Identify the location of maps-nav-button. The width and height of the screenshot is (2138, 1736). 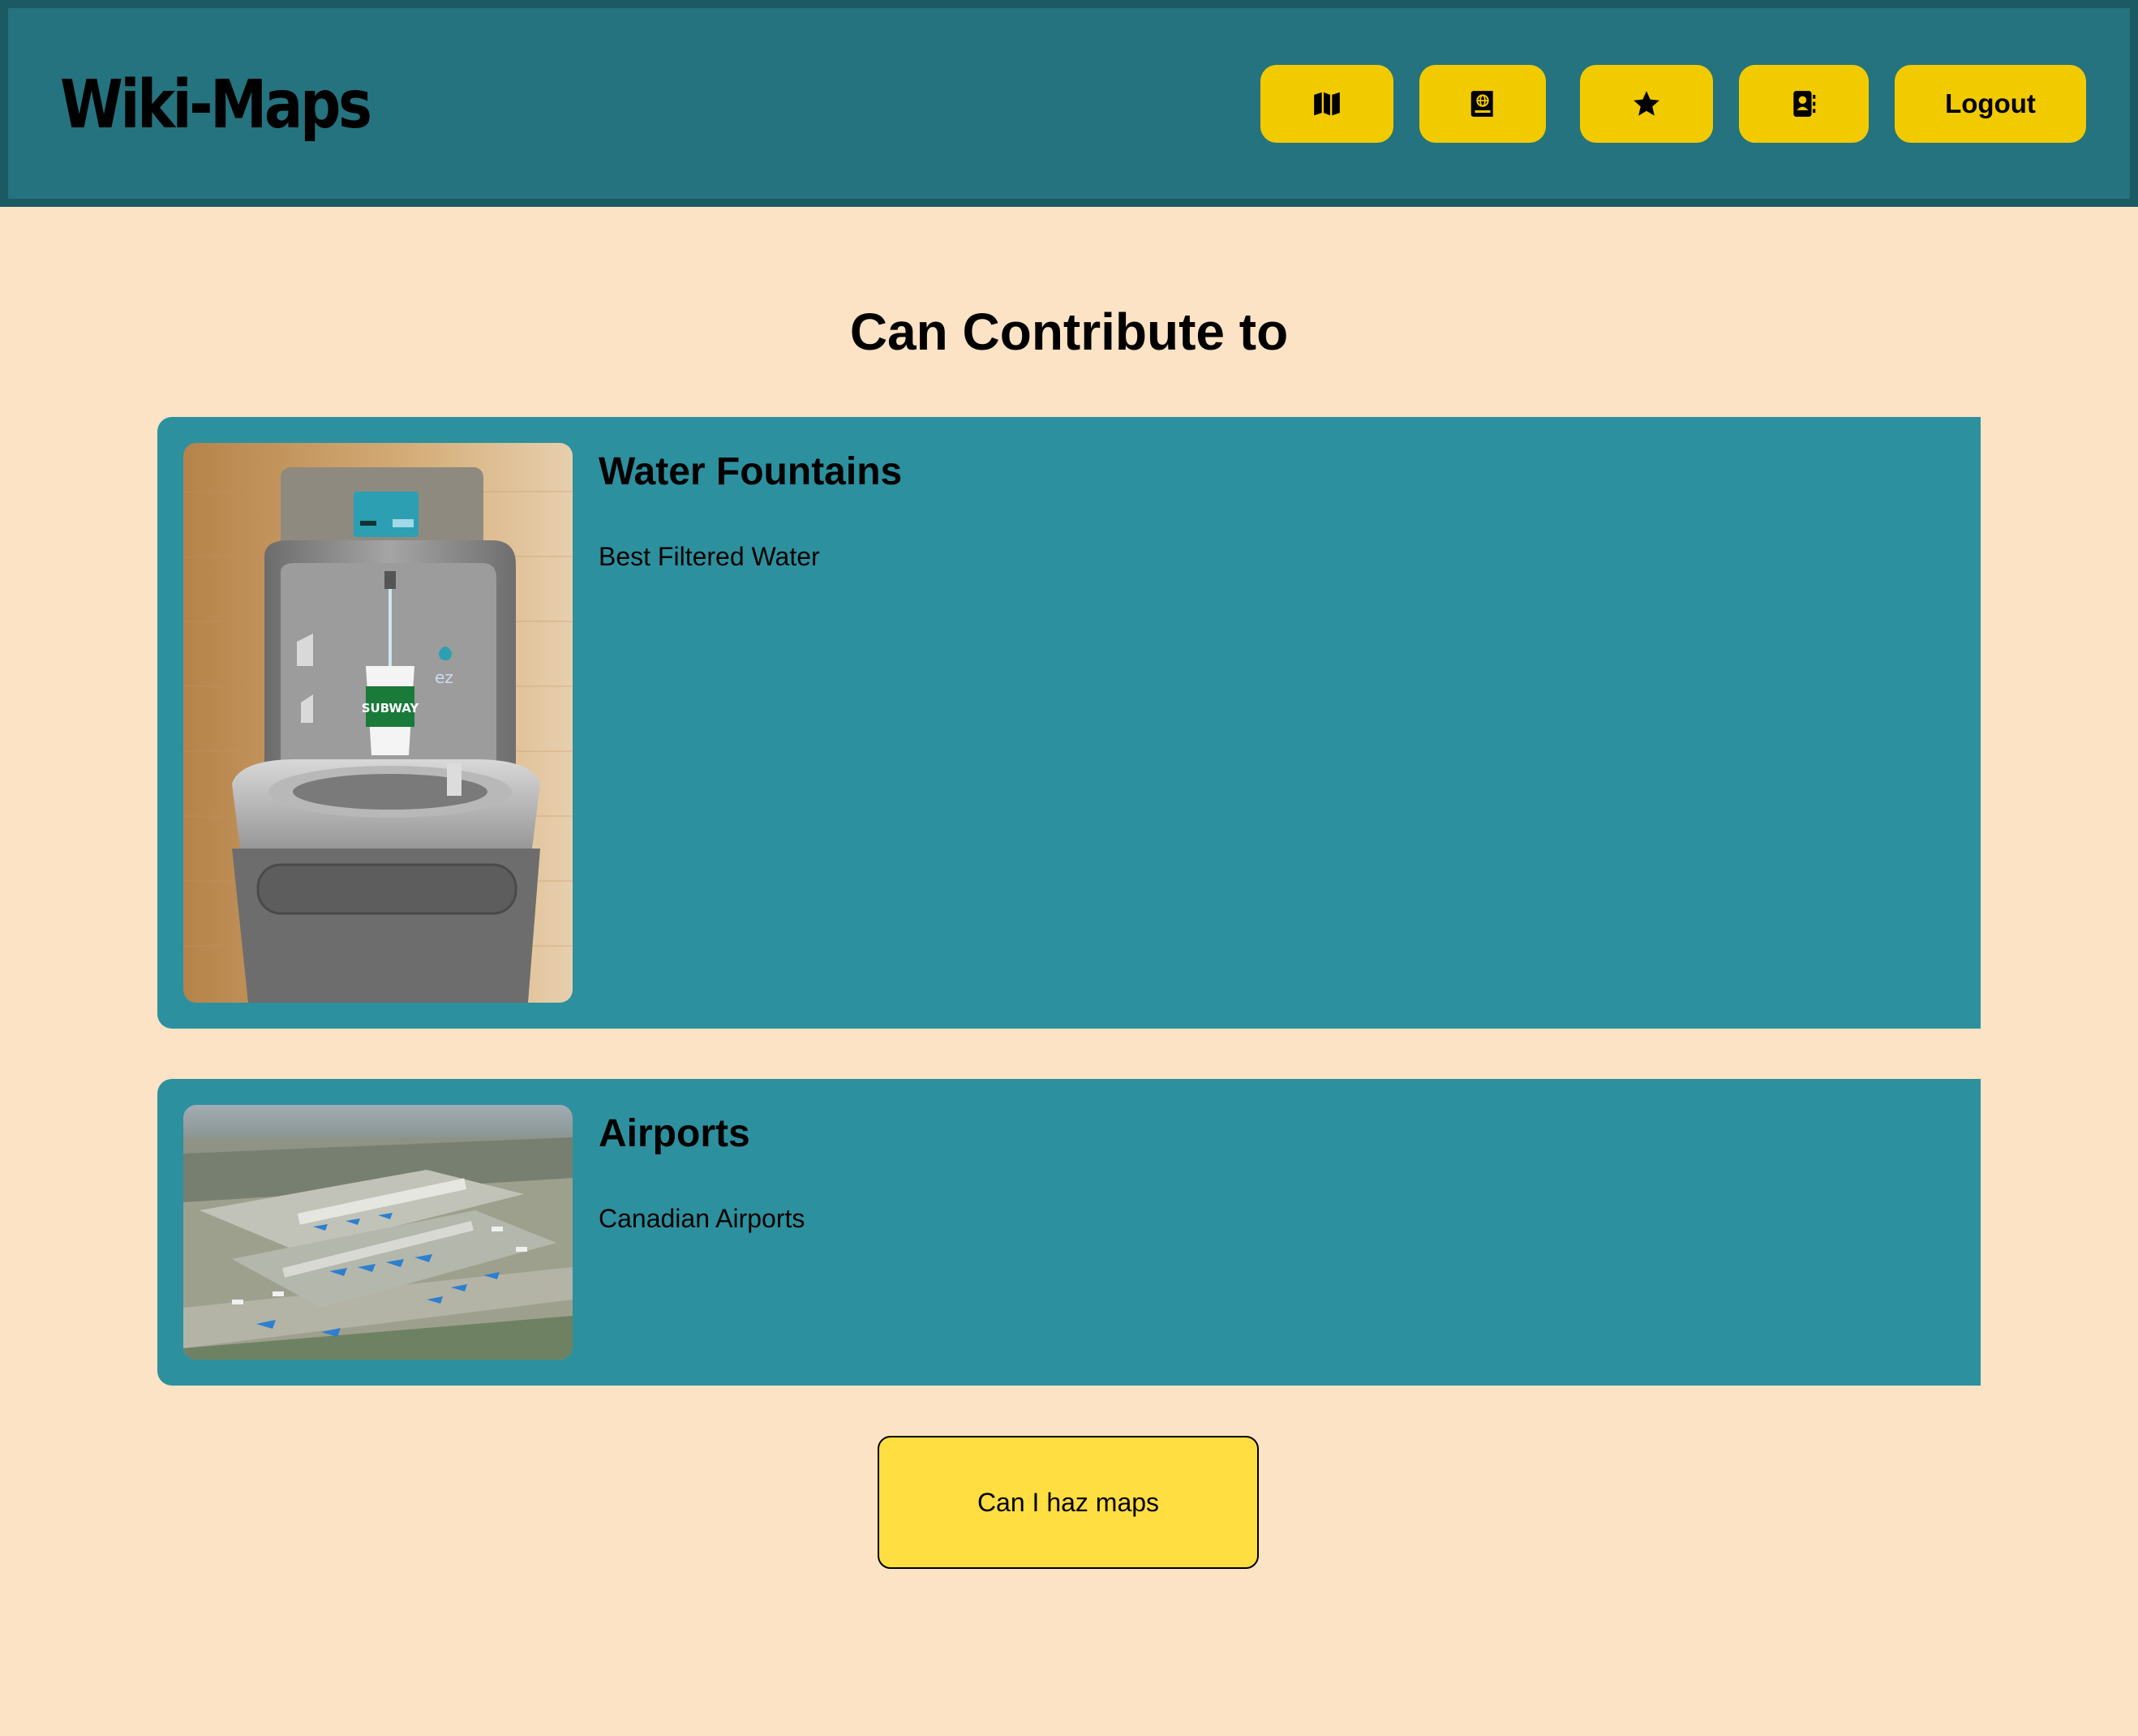
(1326, 104).